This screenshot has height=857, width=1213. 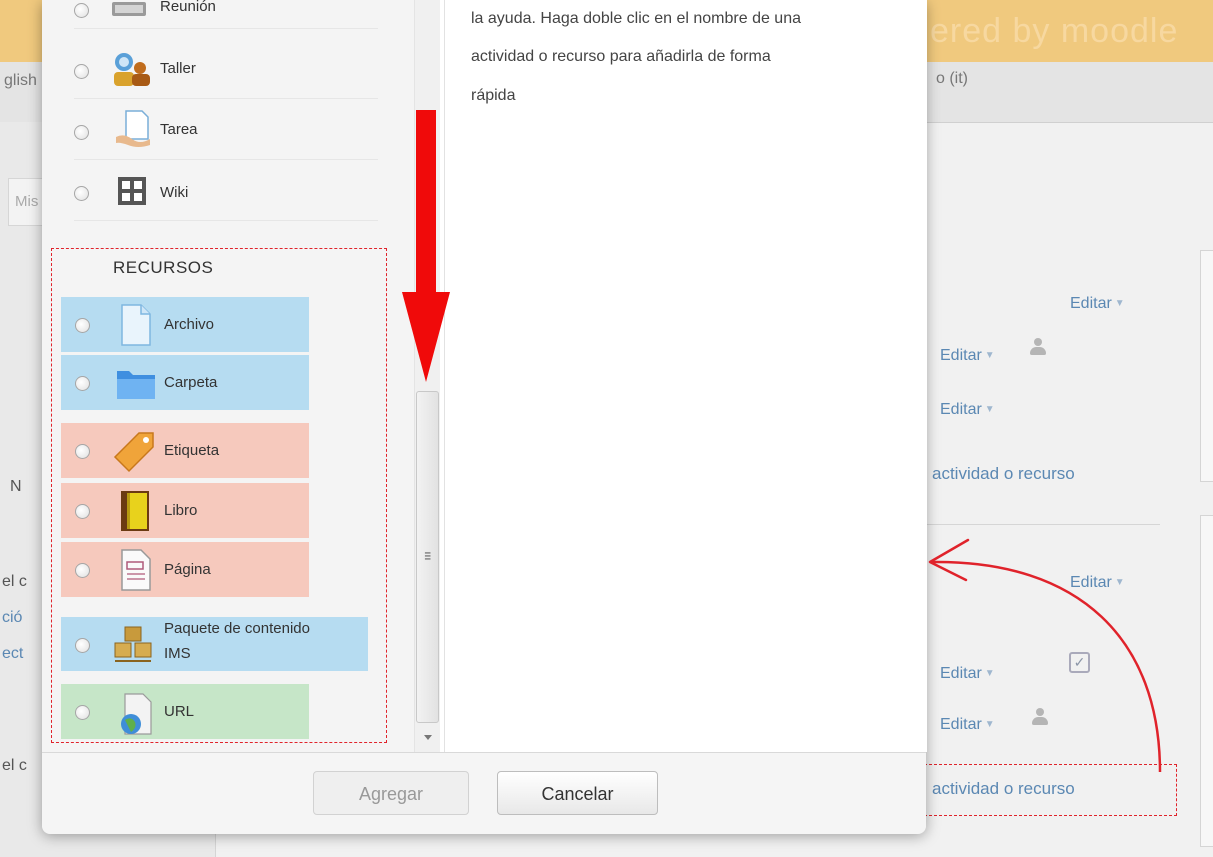 I want to click on help-text-line-3: rápida, so click(x=493, y=95).